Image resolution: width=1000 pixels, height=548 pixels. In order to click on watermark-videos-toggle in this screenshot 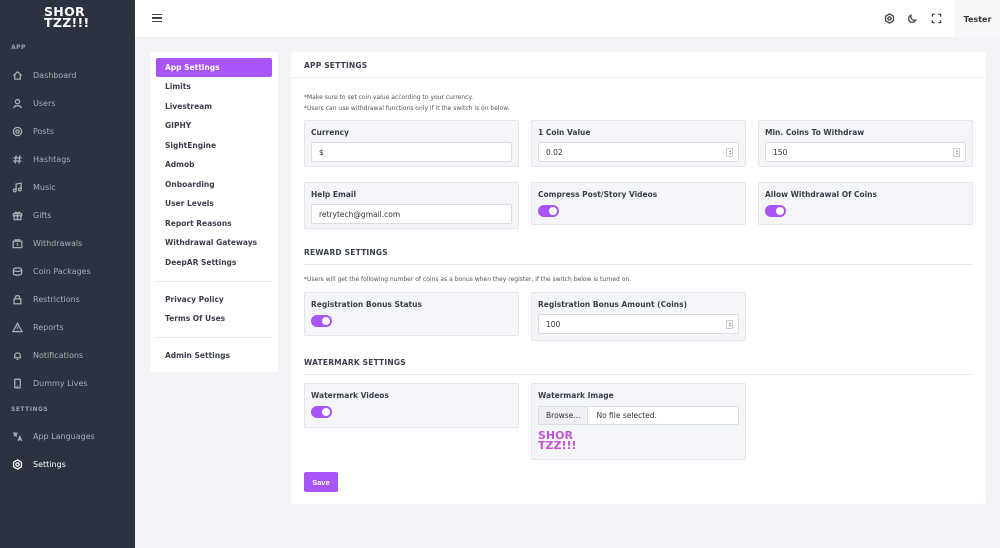, I will do `click(321, 412)`.